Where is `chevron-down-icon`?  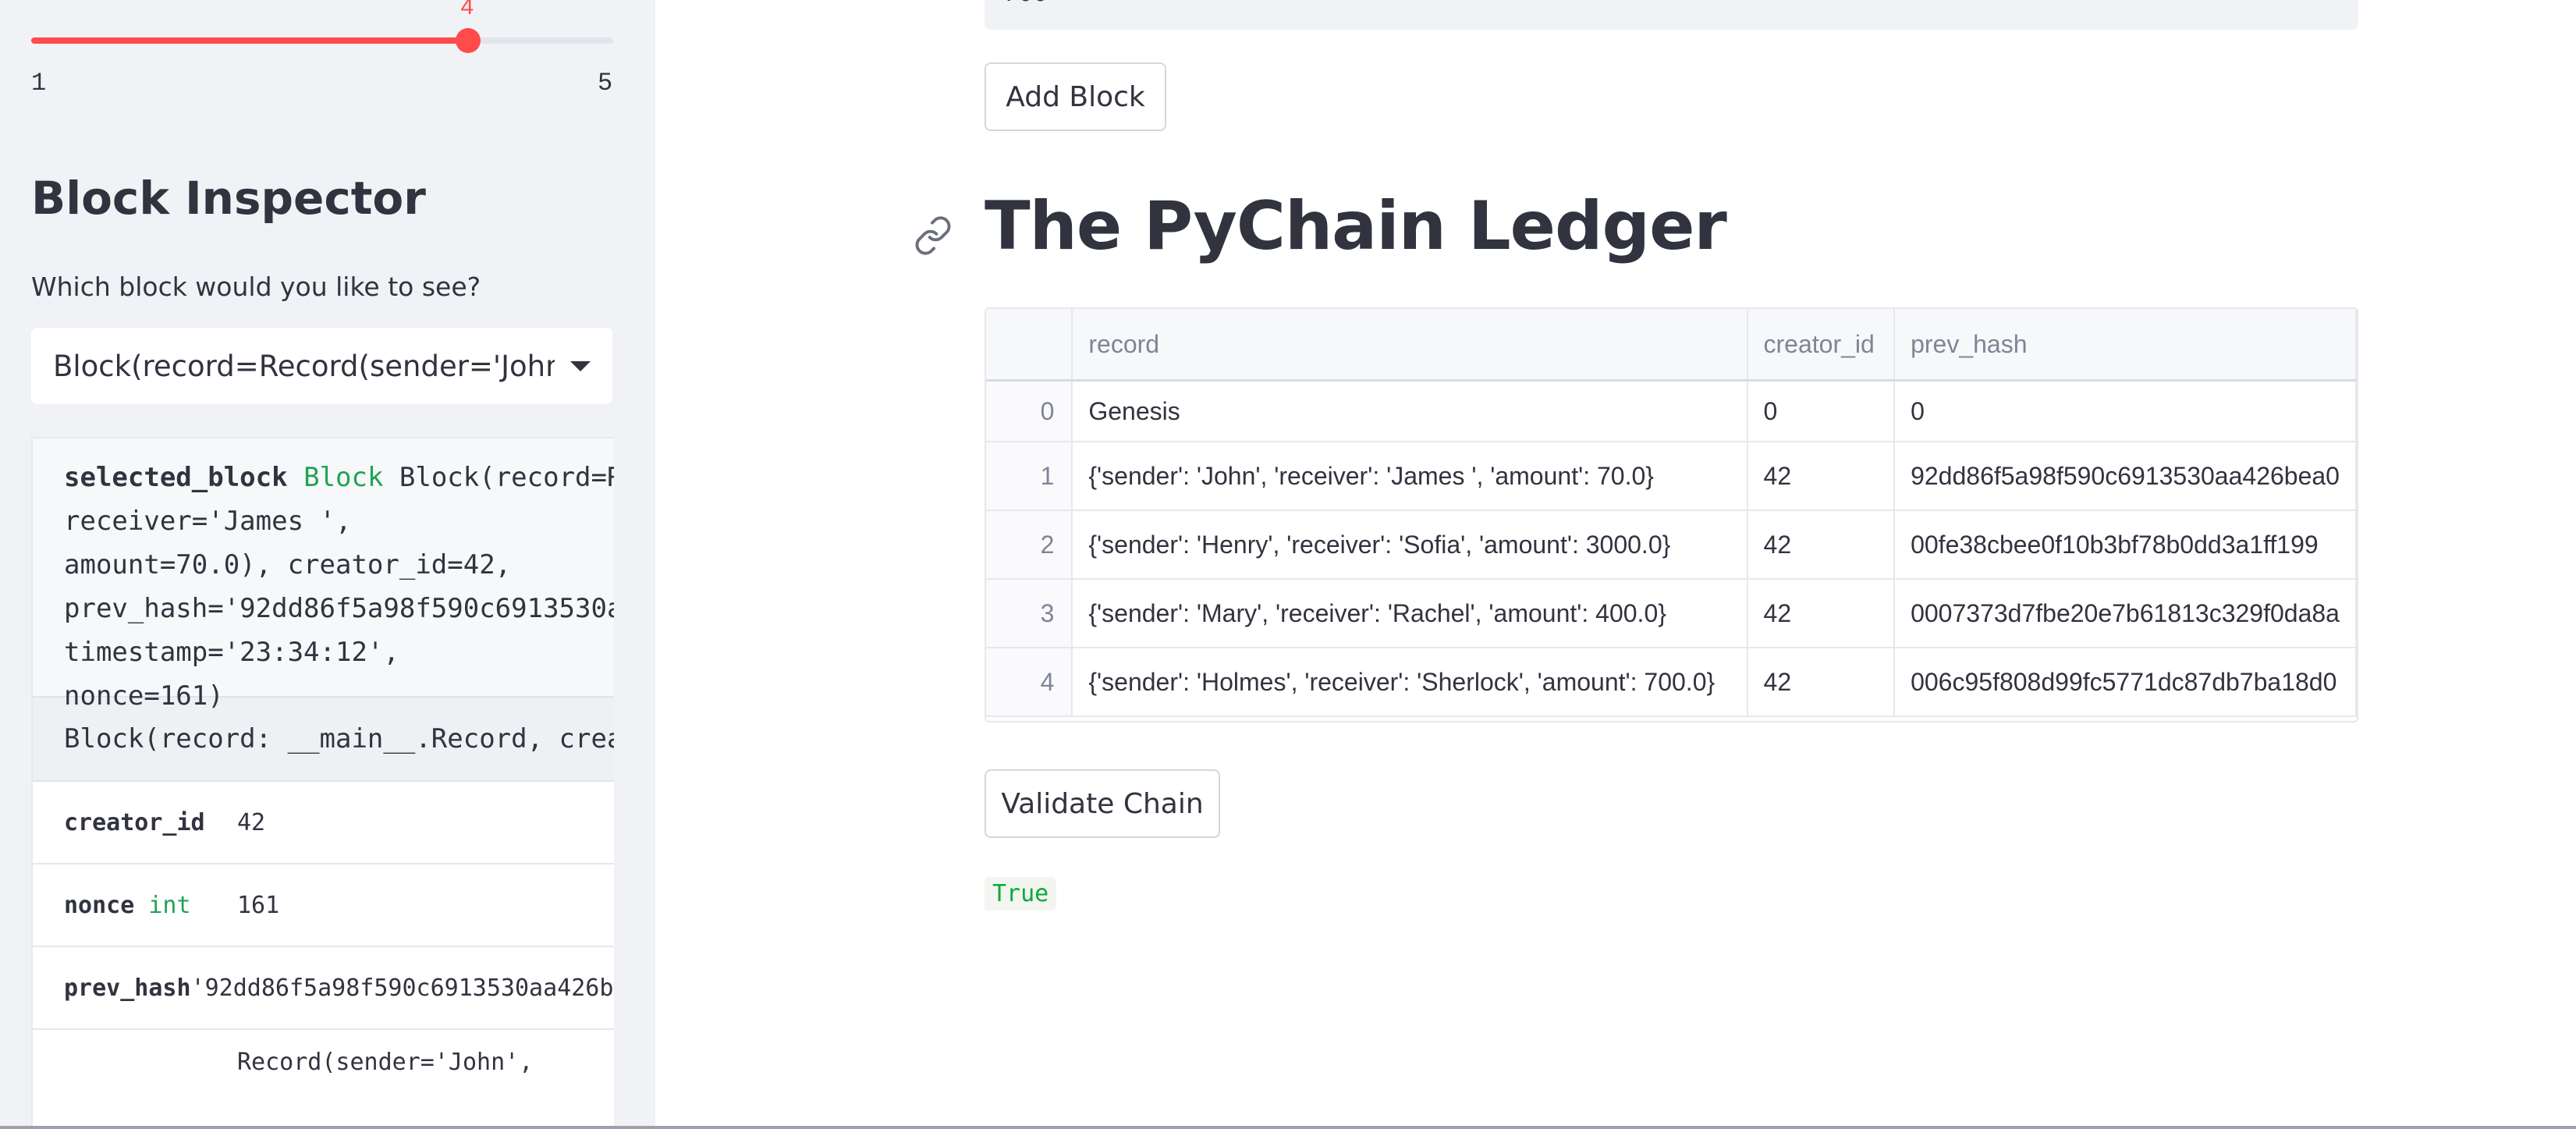 chevron-down-icon is located at coordinates (580, 365).